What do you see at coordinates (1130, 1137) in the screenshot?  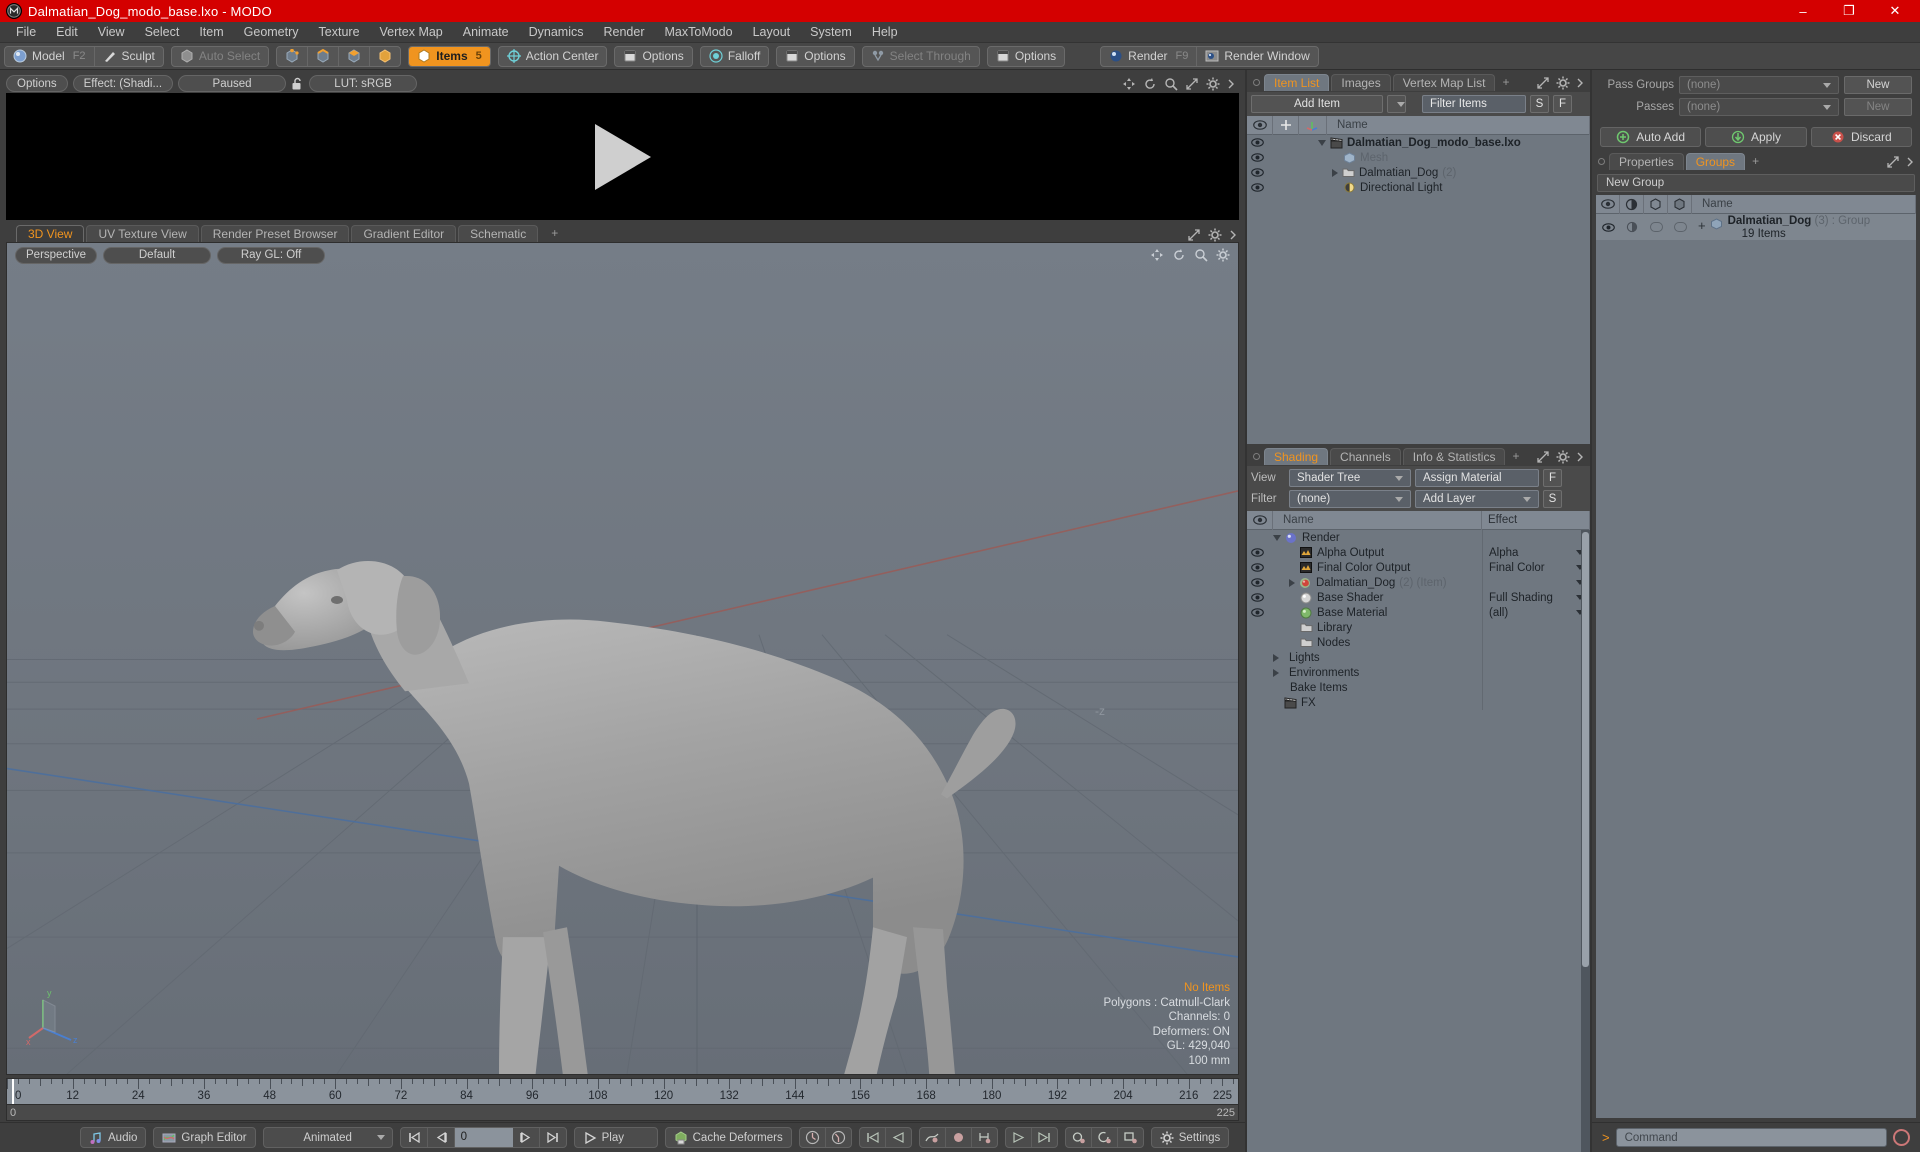 I see `key-remove-icon` at bounding box center [1130, 1137].